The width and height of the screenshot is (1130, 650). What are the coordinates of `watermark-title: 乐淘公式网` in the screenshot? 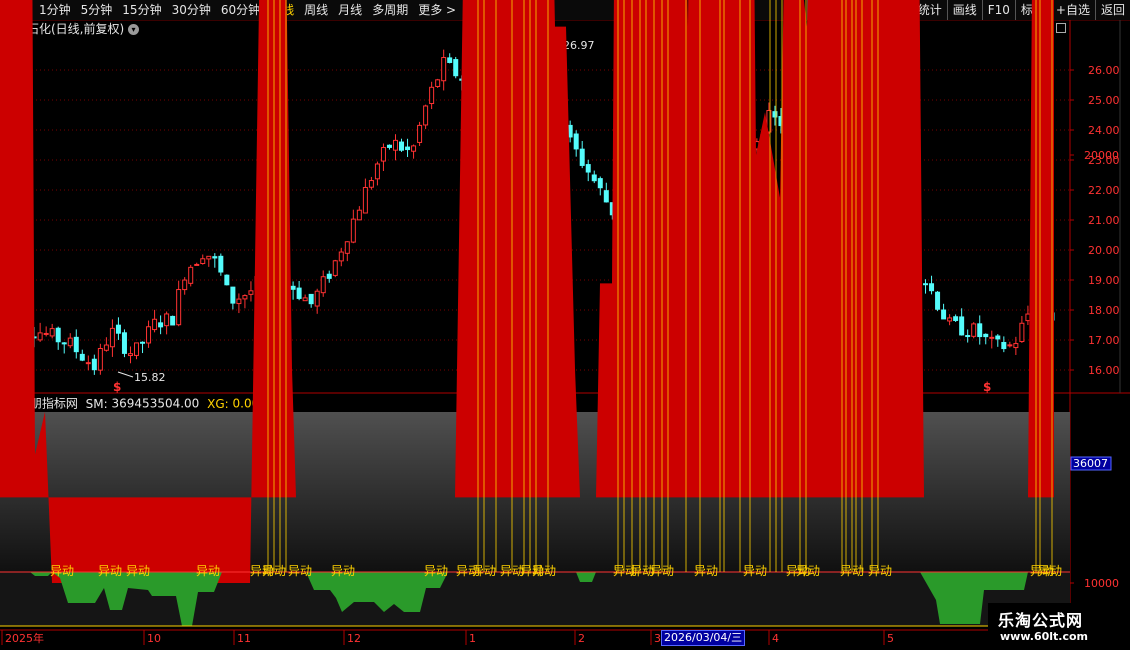 It's located at (1041, 620).